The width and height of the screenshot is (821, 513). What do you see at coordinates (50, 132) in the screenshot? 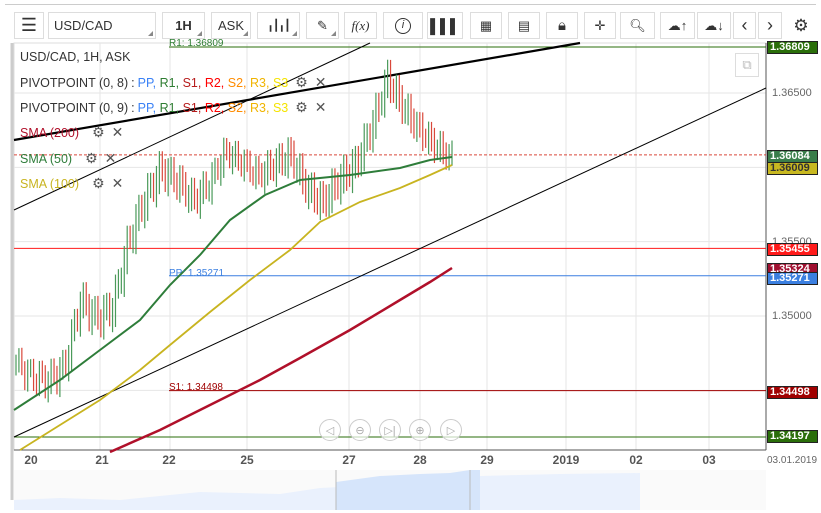
I see `sma200-label: SMA (200)` at bounding box center [50, 132].